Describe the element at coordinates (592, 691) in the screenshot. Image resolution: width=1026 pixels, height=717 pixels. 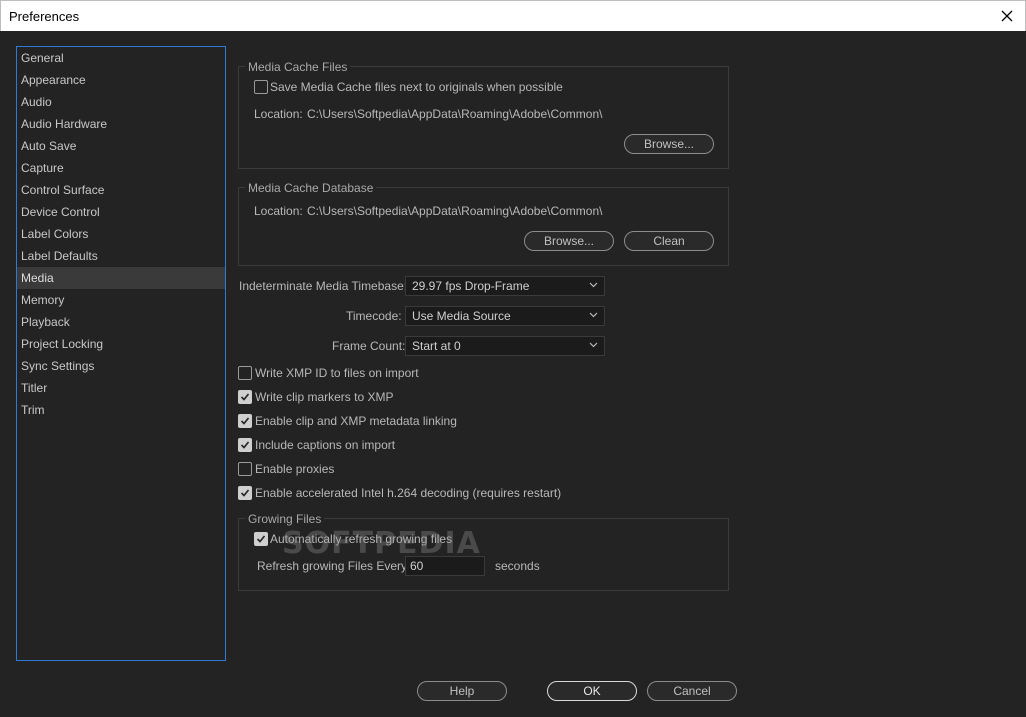
I see `ok-button: OK` at that location.